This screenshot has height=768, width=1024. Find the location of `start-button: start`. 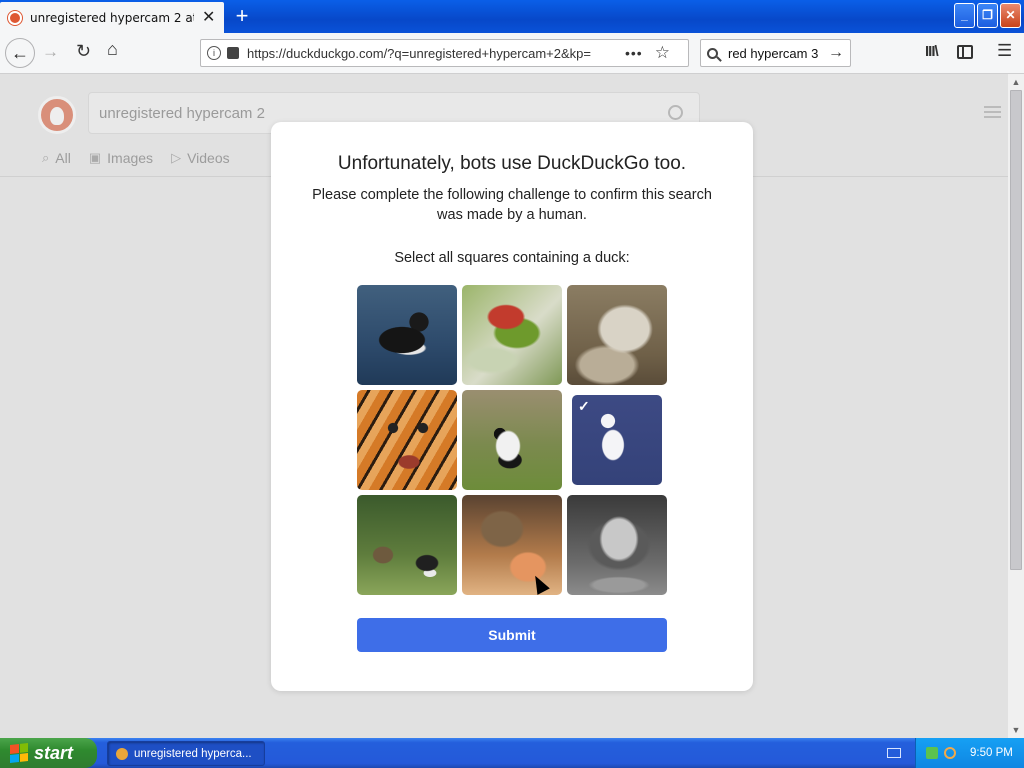

start-button: start is located at coordinates (48, 753).